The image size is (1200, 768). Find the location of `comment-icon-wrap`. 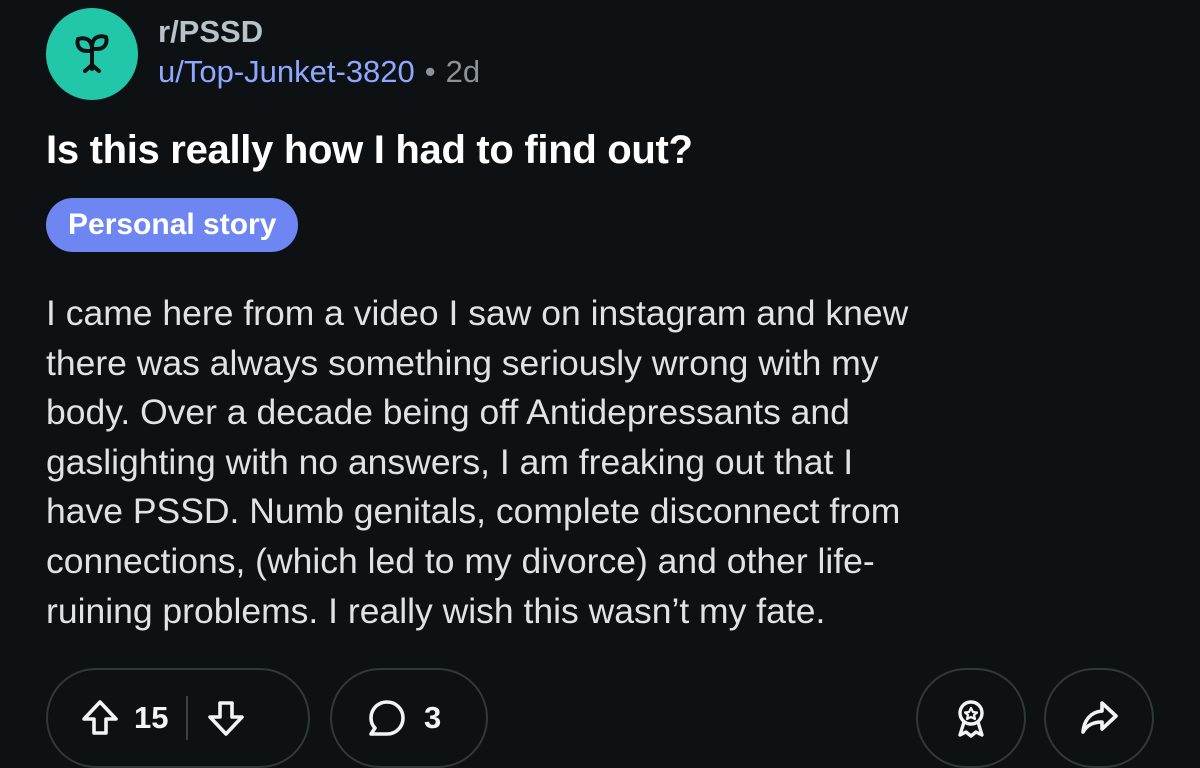

comment-icon-wrap is located at coordinates (387, 718).